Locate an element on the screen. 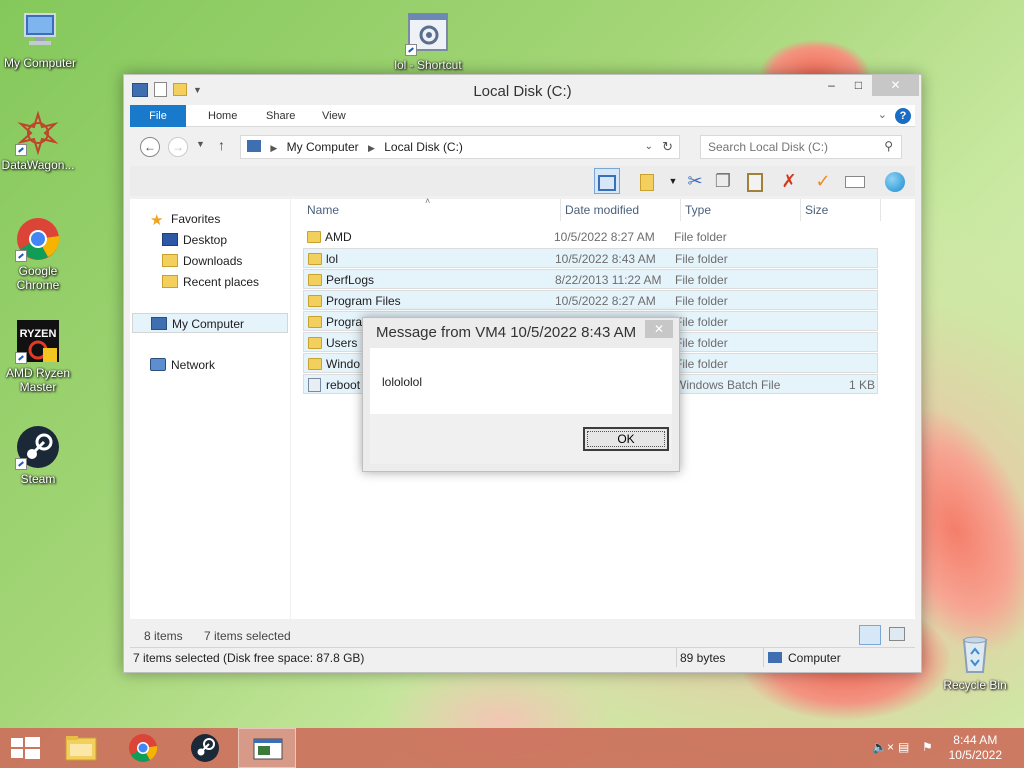  address-bar: ▶ My Computer ▶ Local Disk (C:) ⌄ ↻ is located at coordinates (460, 147).